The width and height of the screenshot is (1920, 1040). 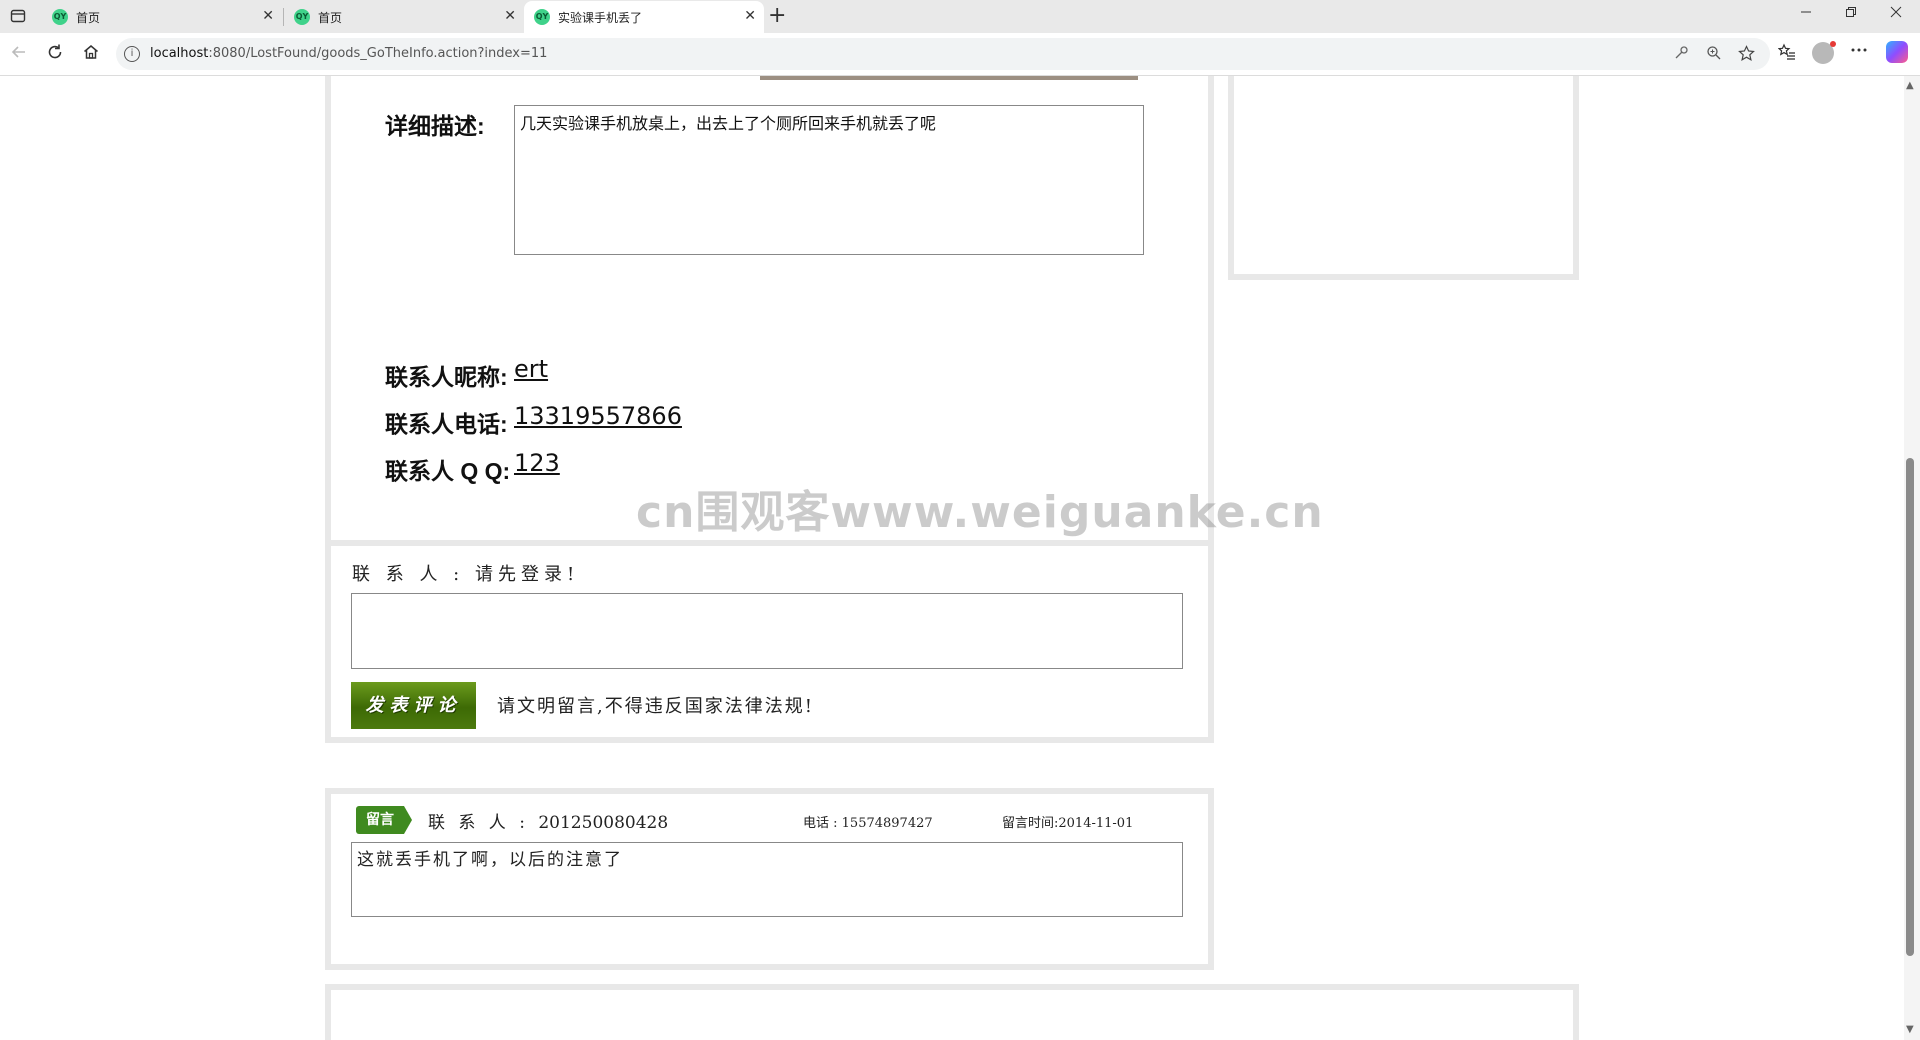 What do you see at coordinates (446, 424) in the screenshot?
I see `phone-label: 联系人电话:` at bounding box center [446, 424].